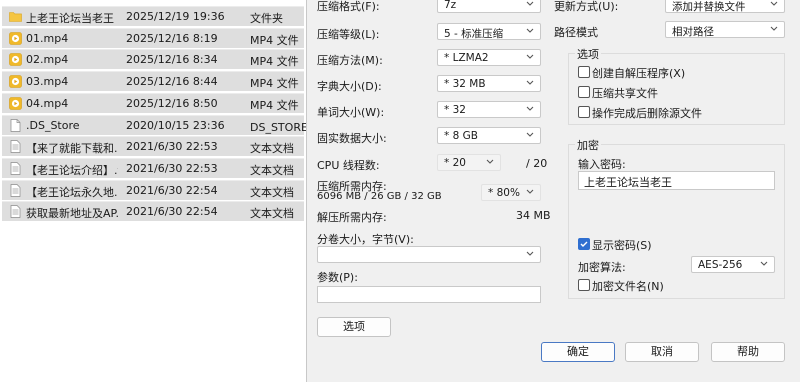  What do you see at coordinates (379, 196) in the screenshot?
I see `mem-compress-detail: 6096 MB / 26 GB / 32 GB` at bounding box center [379, 196].